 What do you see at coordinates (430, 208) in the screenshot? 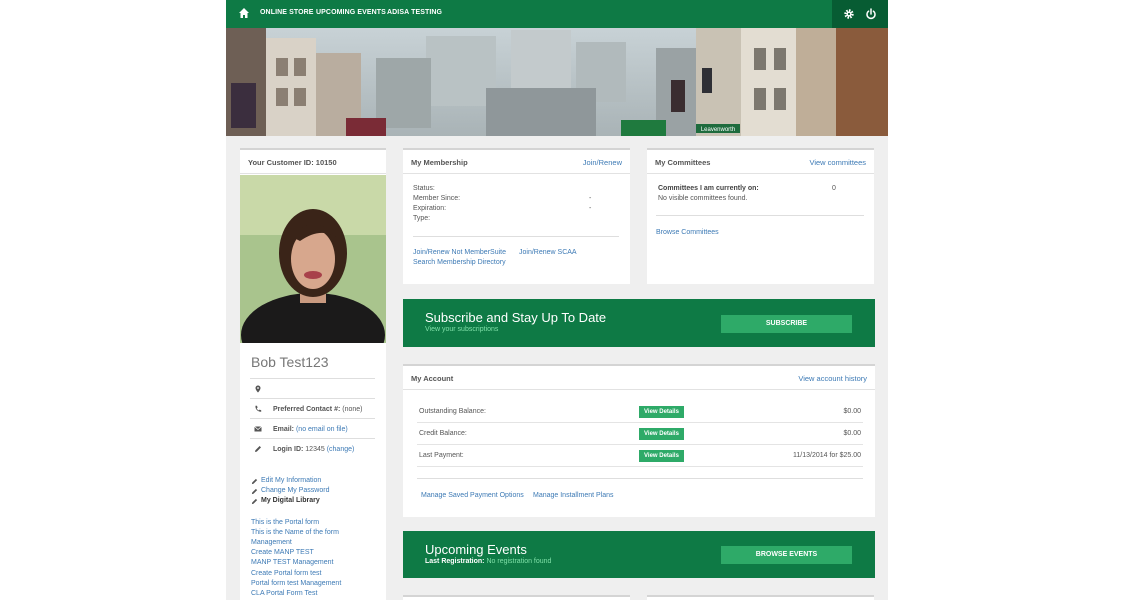
I see `expiration-label: Expiration:` at bounding box center [430, 208].